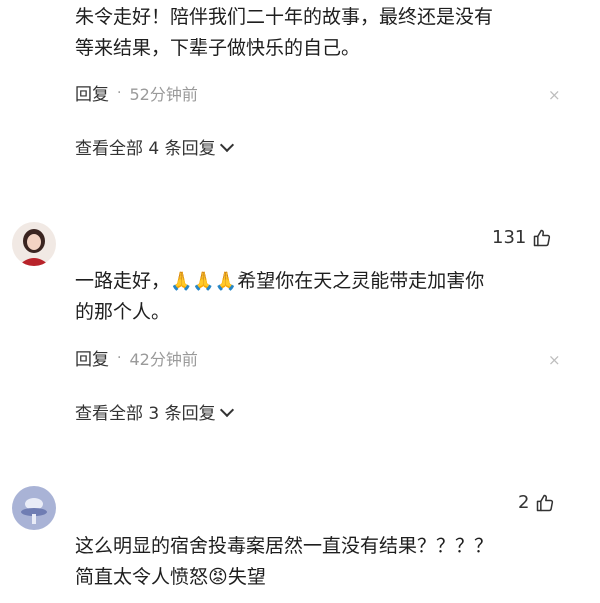  I want to click on praying-hands-icon: 🙏🙏🙏, so click(204, 281).